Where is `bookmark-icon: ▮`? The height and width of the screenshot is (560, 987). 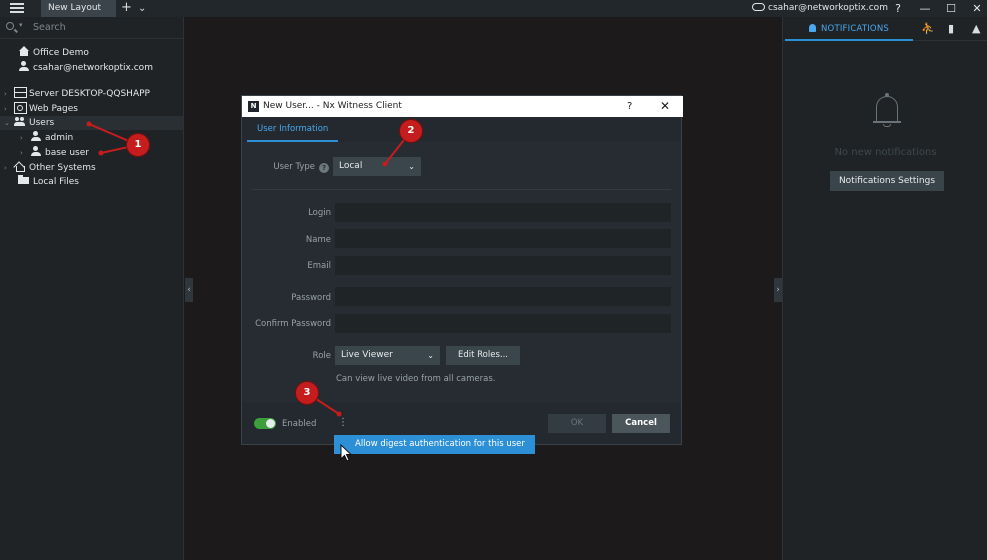 bookmark-icon: ▮ is located at coordinates (951, 28).